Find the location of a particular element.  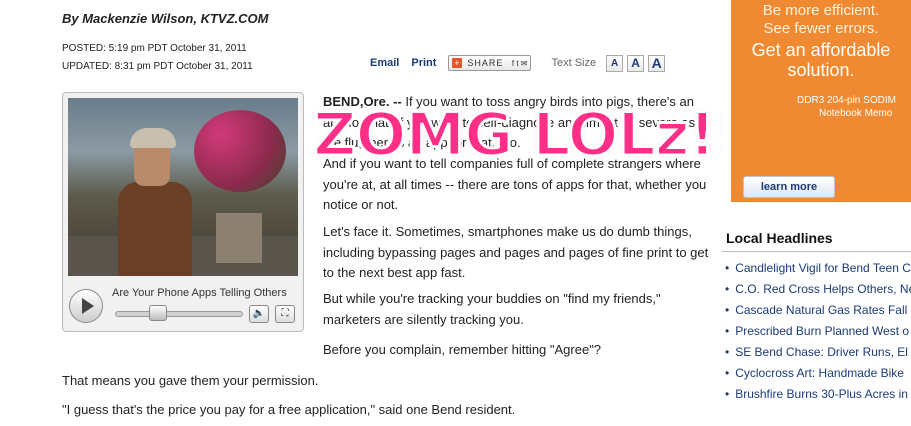

share-button: + SHARE f t ✉ is located at coordinates (490, 63).